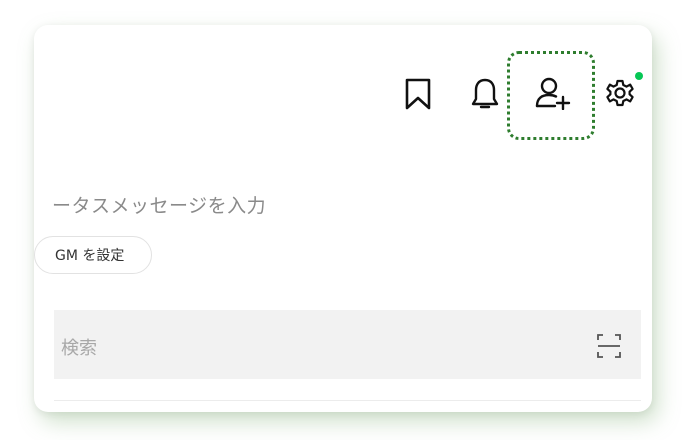 The image size is (686, 440). What do you see at coordinates (485, 94) in the screenshot?
I see `bell-icon` at bounding box center [485, 94].